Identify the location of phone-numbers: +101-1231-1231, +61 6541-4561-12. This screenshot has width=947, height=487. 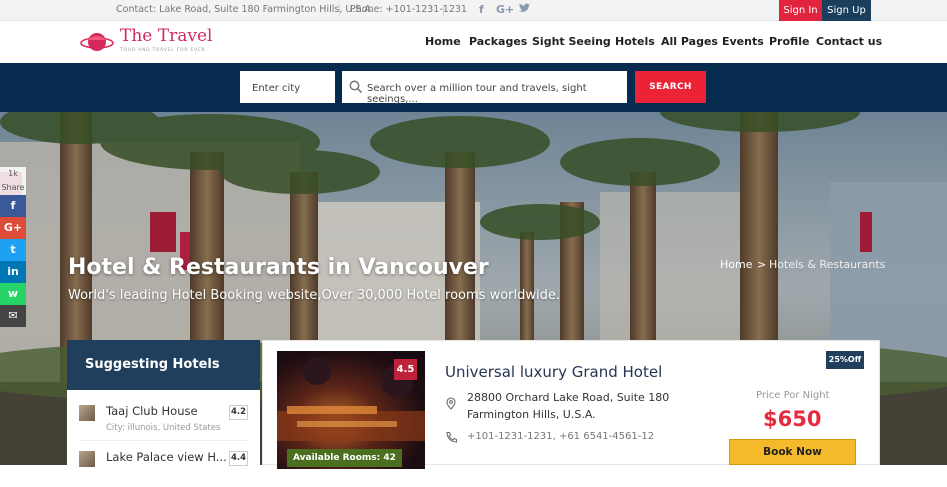
(561, 436).